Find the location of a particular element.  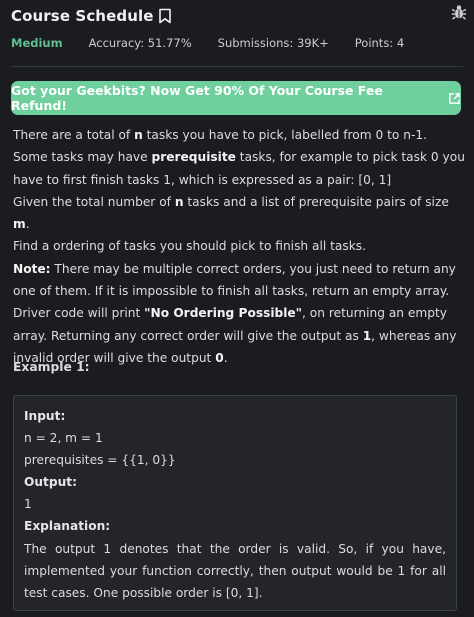

output-value: 1 is located at coordinates (28, 504).